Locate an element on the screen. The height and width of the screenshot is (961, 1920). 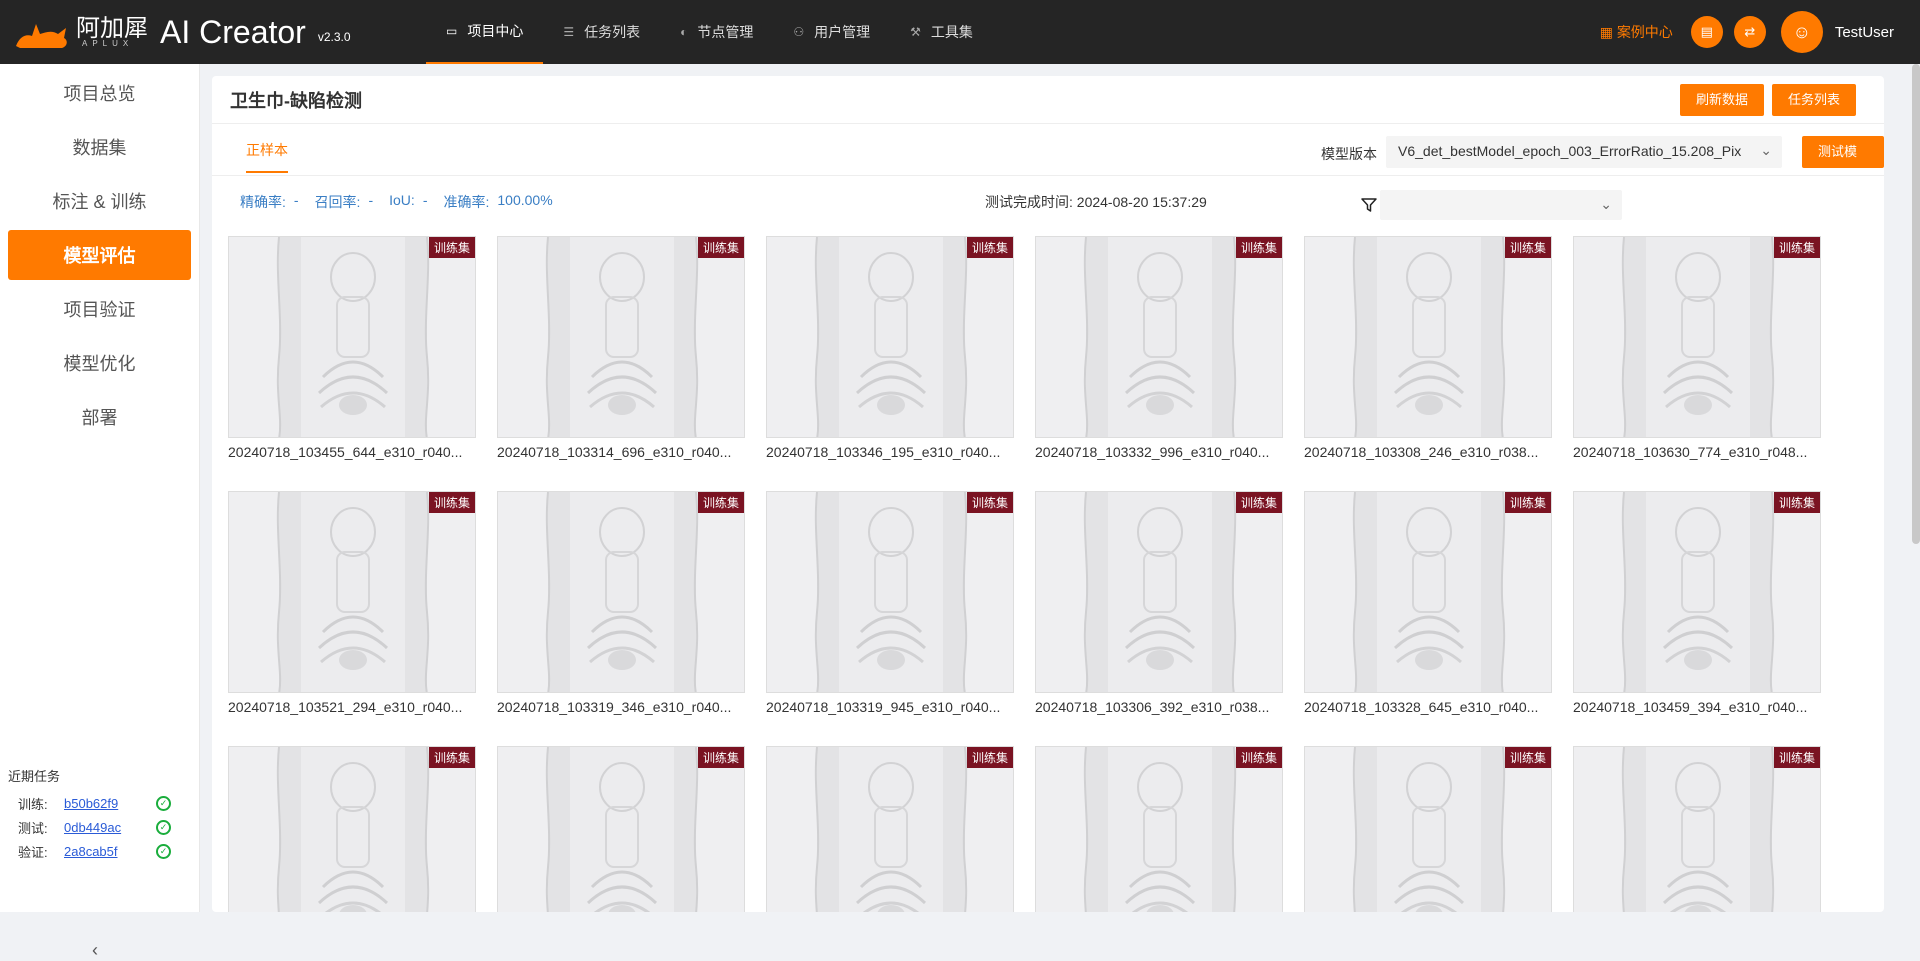
case-center-link: ▦ 案例中心 is located at coordinates (1636, 32).